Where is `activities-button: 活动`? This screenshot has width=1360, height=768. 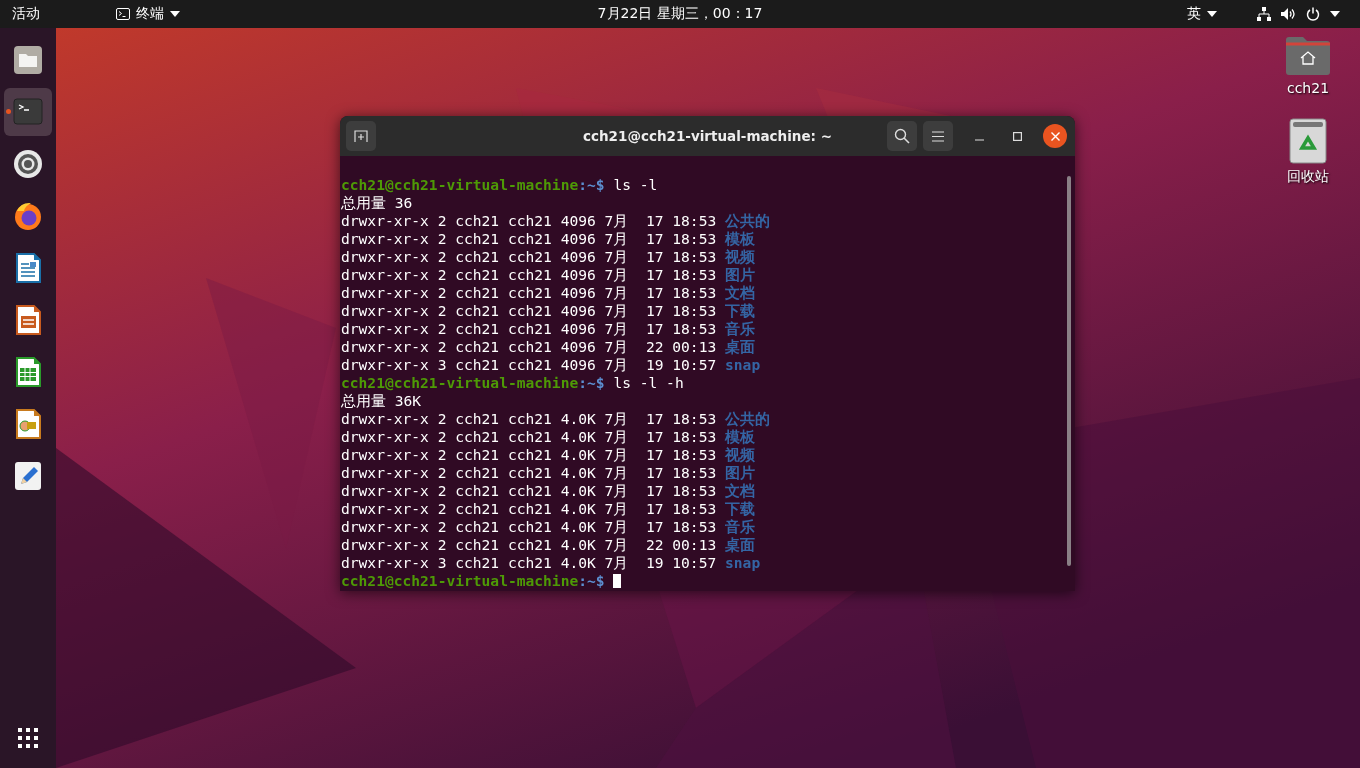
activities-button: 活动 is located at coordinates (26, 14).